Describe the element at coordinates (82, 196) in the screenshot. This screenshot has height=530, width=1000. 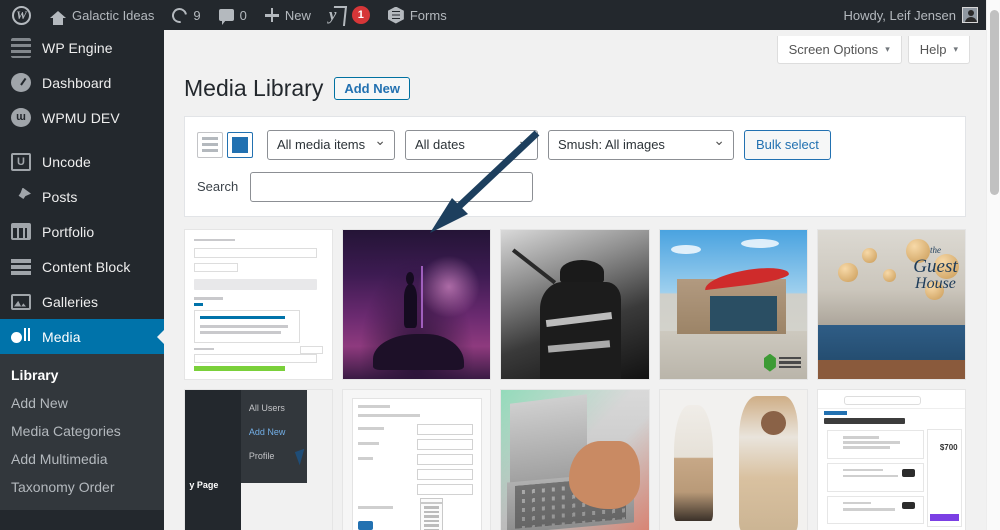
I see `sidebar-item-posts: Posts` at that location.